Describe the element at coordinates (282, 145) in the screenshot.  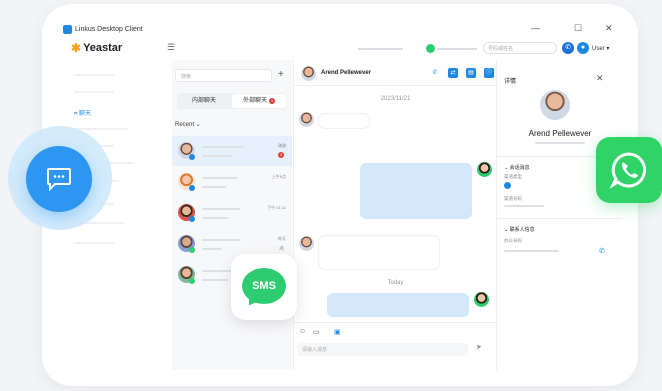
I see `conversation-time: 刚刚` at that location.